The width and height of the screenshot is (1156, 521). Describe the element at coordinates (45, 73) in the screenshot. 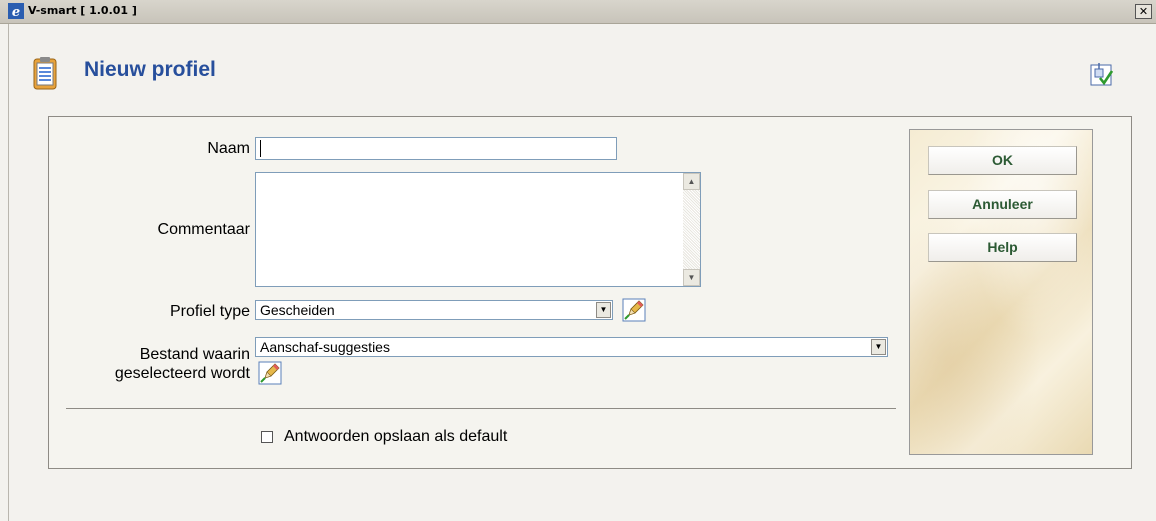

I see `clipboard-icon` at that location.